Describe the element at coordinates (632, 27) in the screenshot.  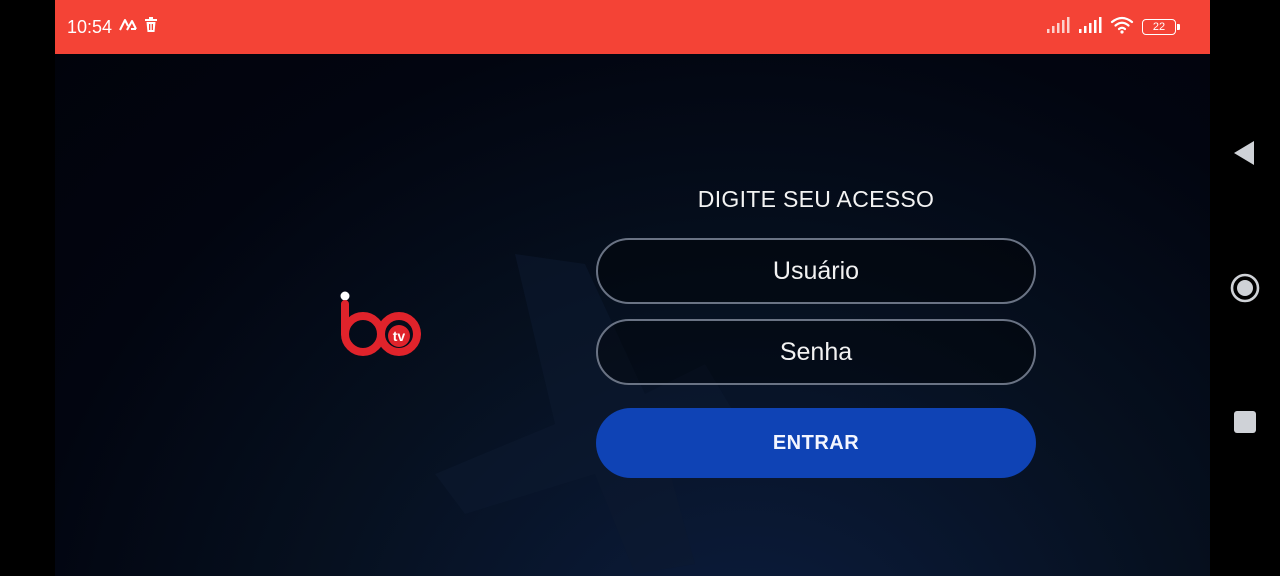
I see `status-bar: 10:54 22` at that location.